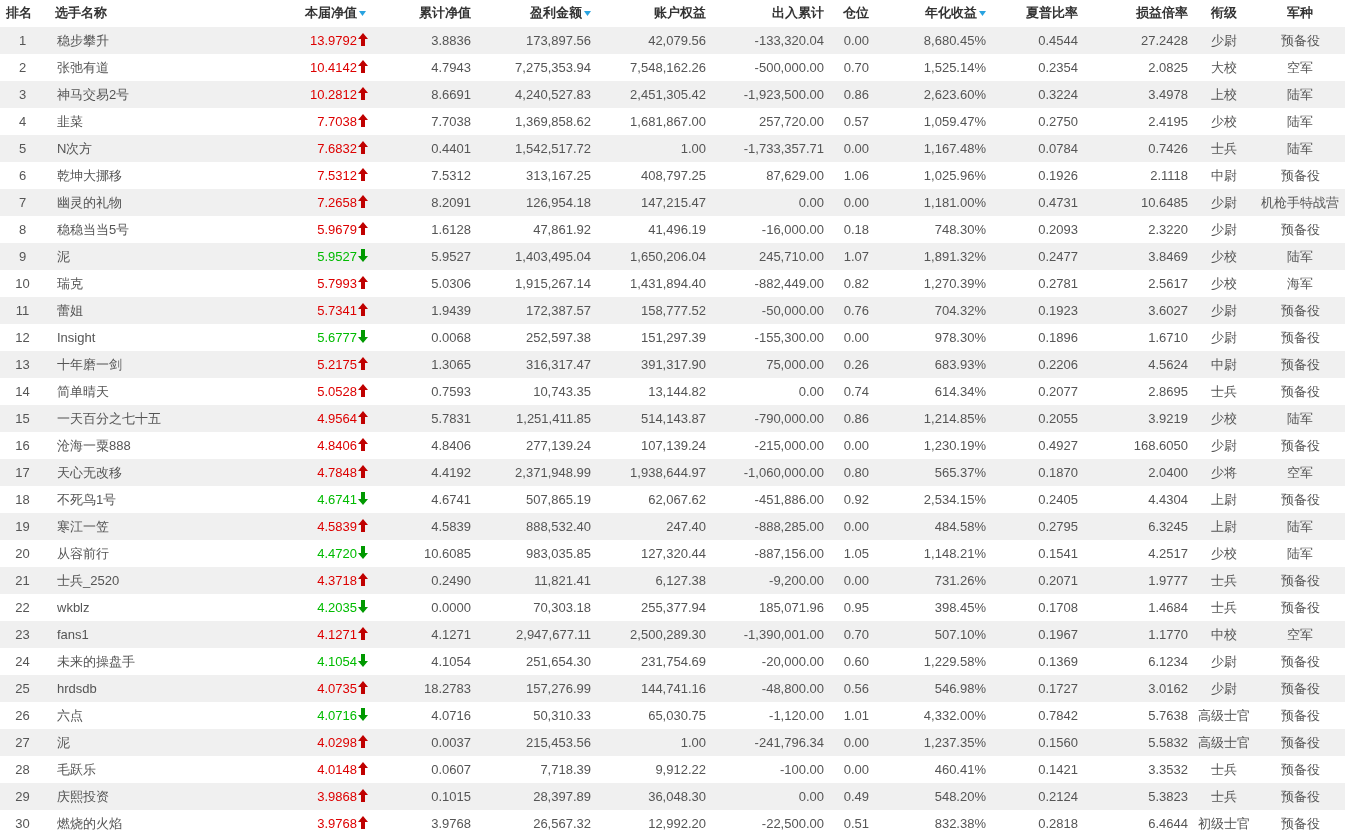 Image resolution: width=1345 pixels, height=837 pixels. I want to click on table-cell: 1,167.48%, so click(931, 148).